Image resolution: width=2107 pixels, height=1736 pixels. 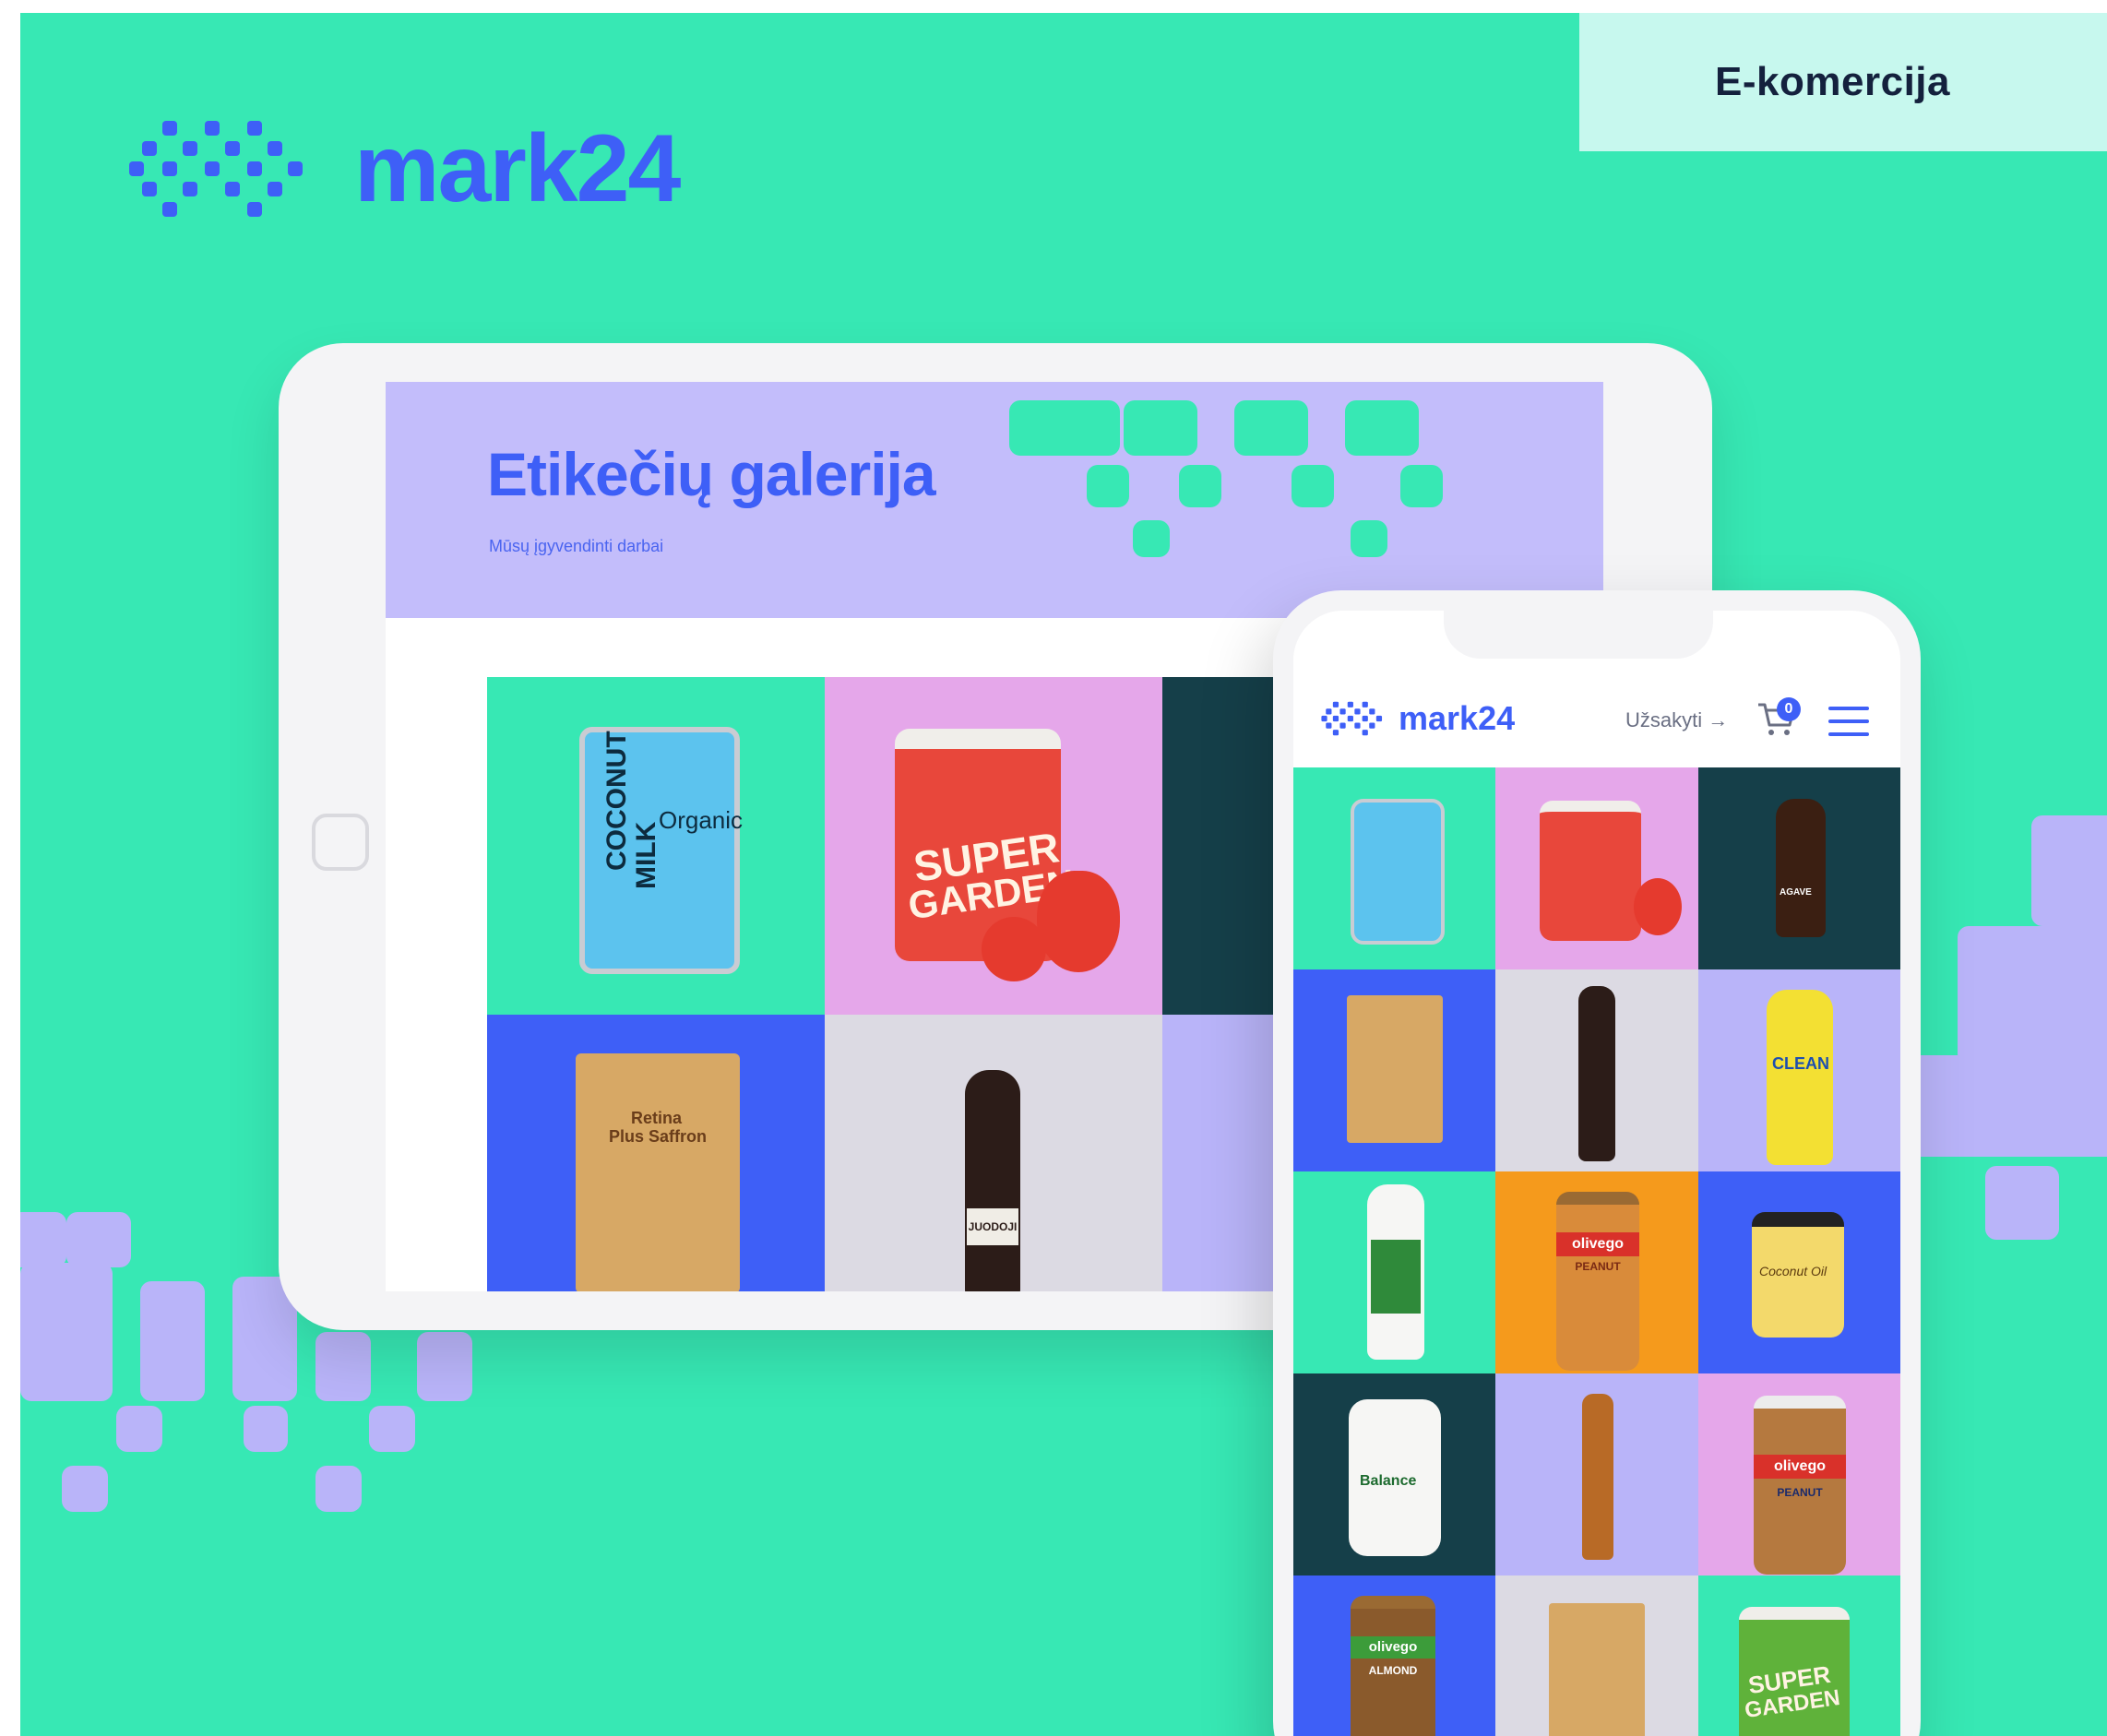 What do you see at coordinates (1800, 1077) in the screenshot?
I see `clean-bottle: CLEAN` at bounding box center [1800, 1077].